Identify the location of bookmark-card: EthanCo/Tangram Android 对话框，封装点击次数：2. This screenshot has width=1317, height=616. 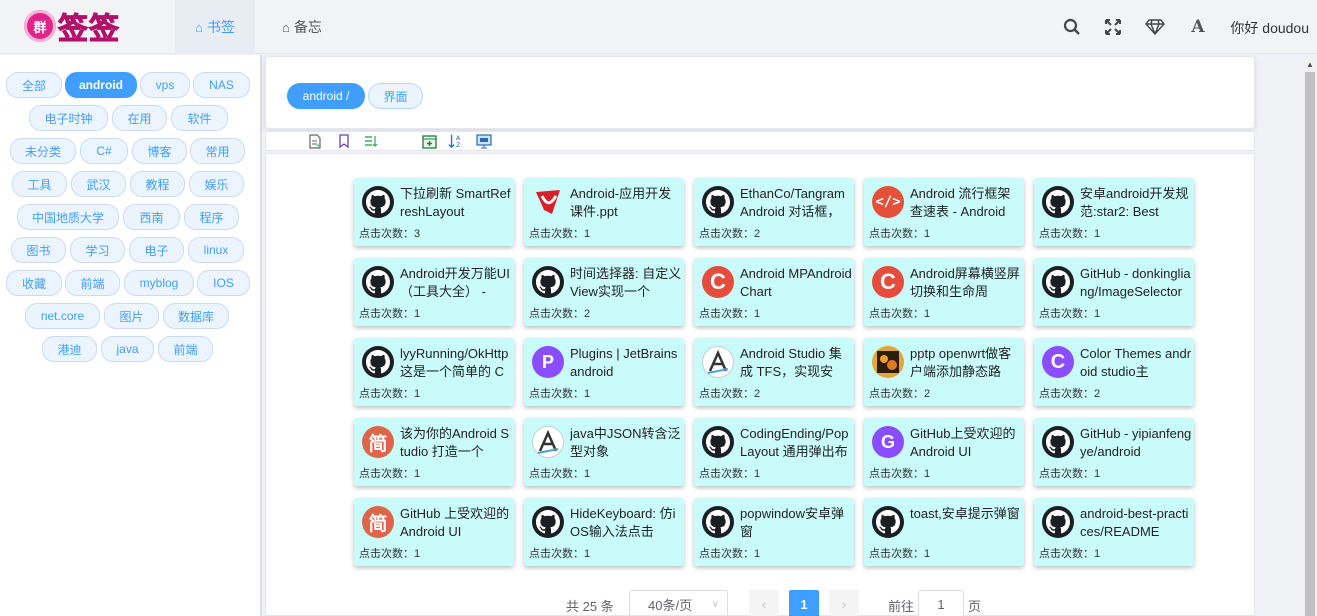
(774, 212).